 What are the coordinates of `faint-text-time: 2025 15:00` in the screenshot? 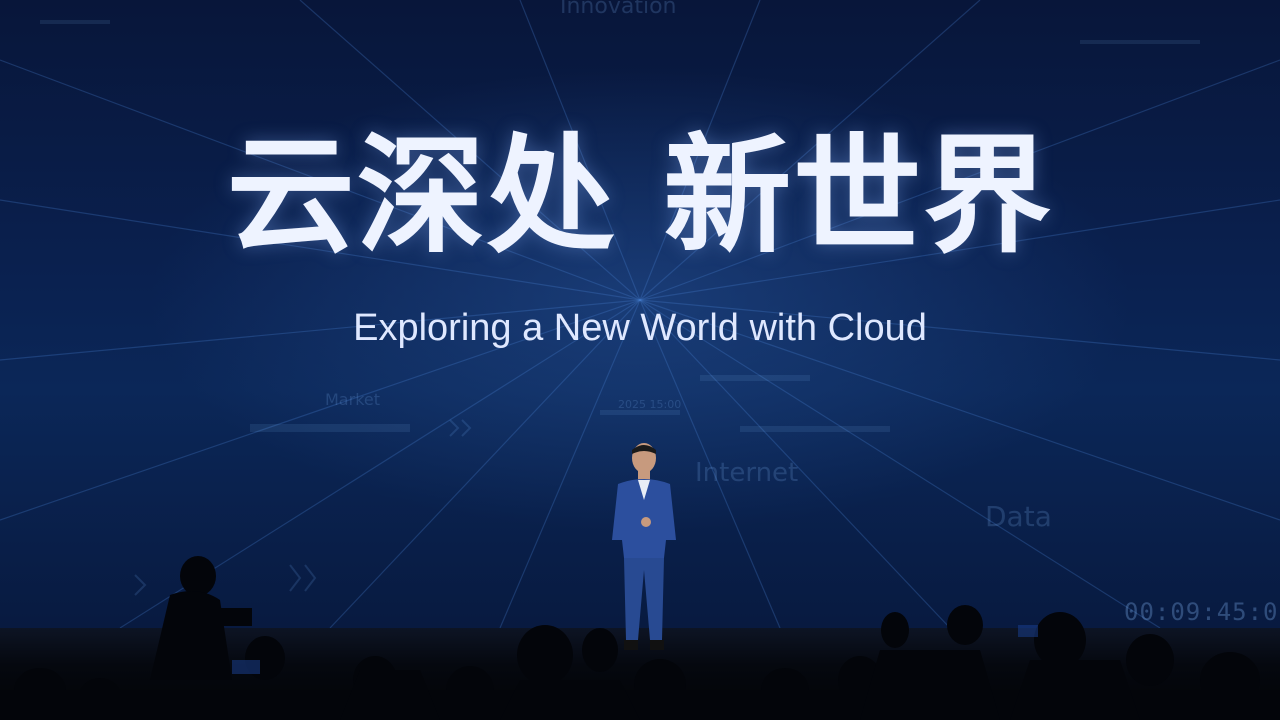 It's located at (650, 404).